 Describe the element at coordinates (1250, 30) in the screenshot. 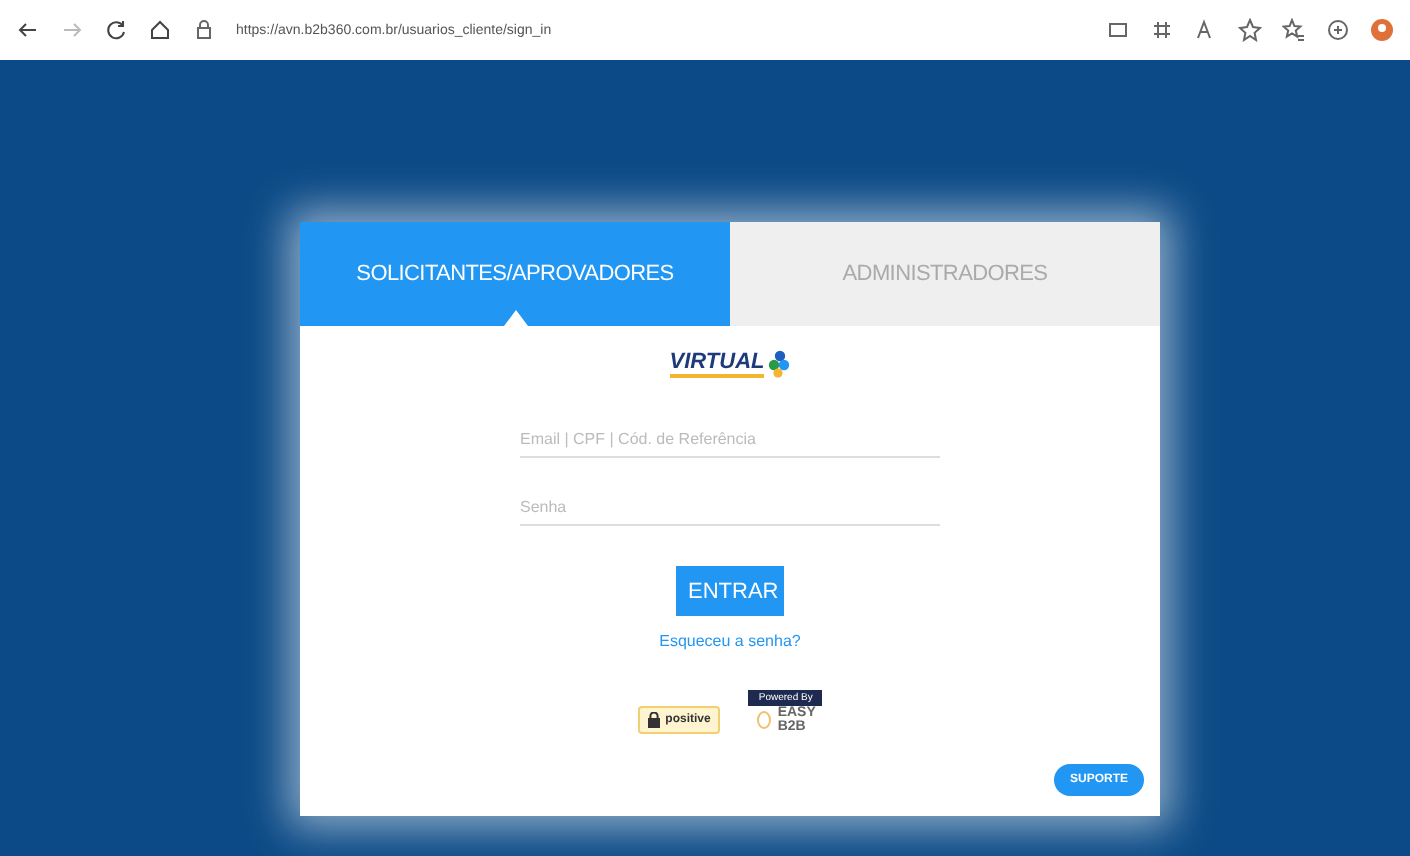

I see `star-icon` at that location.